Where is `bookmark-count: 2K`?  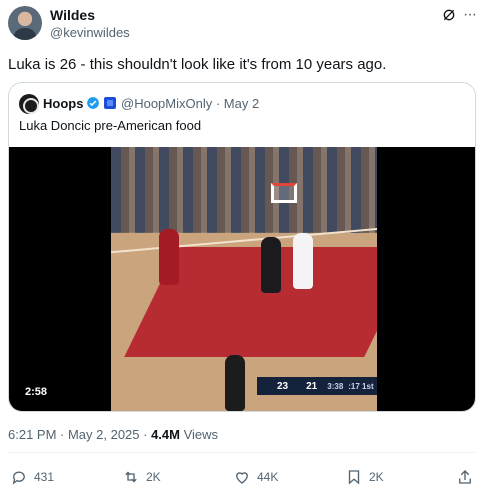
bookmark-count: 2K is located at coordinates (376, 477).